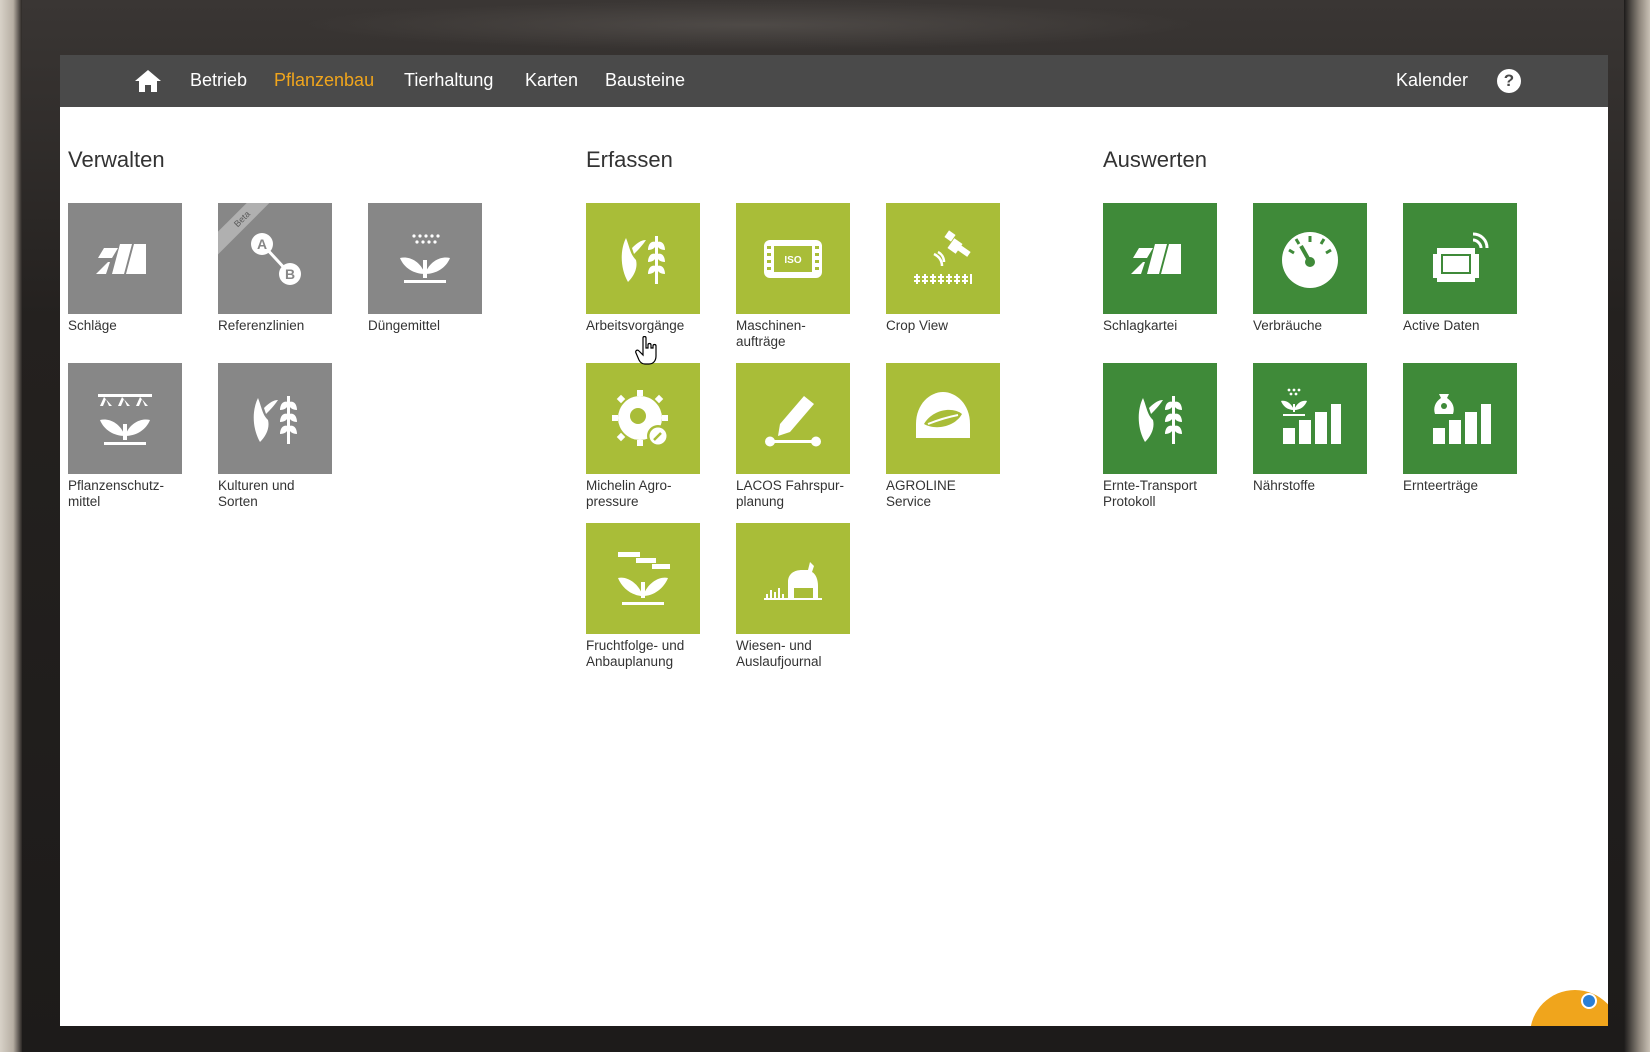 Image resolution: width=1650 pixels, height=1052 pixels. I want to click on gauge-icon, so click(1310, 258).